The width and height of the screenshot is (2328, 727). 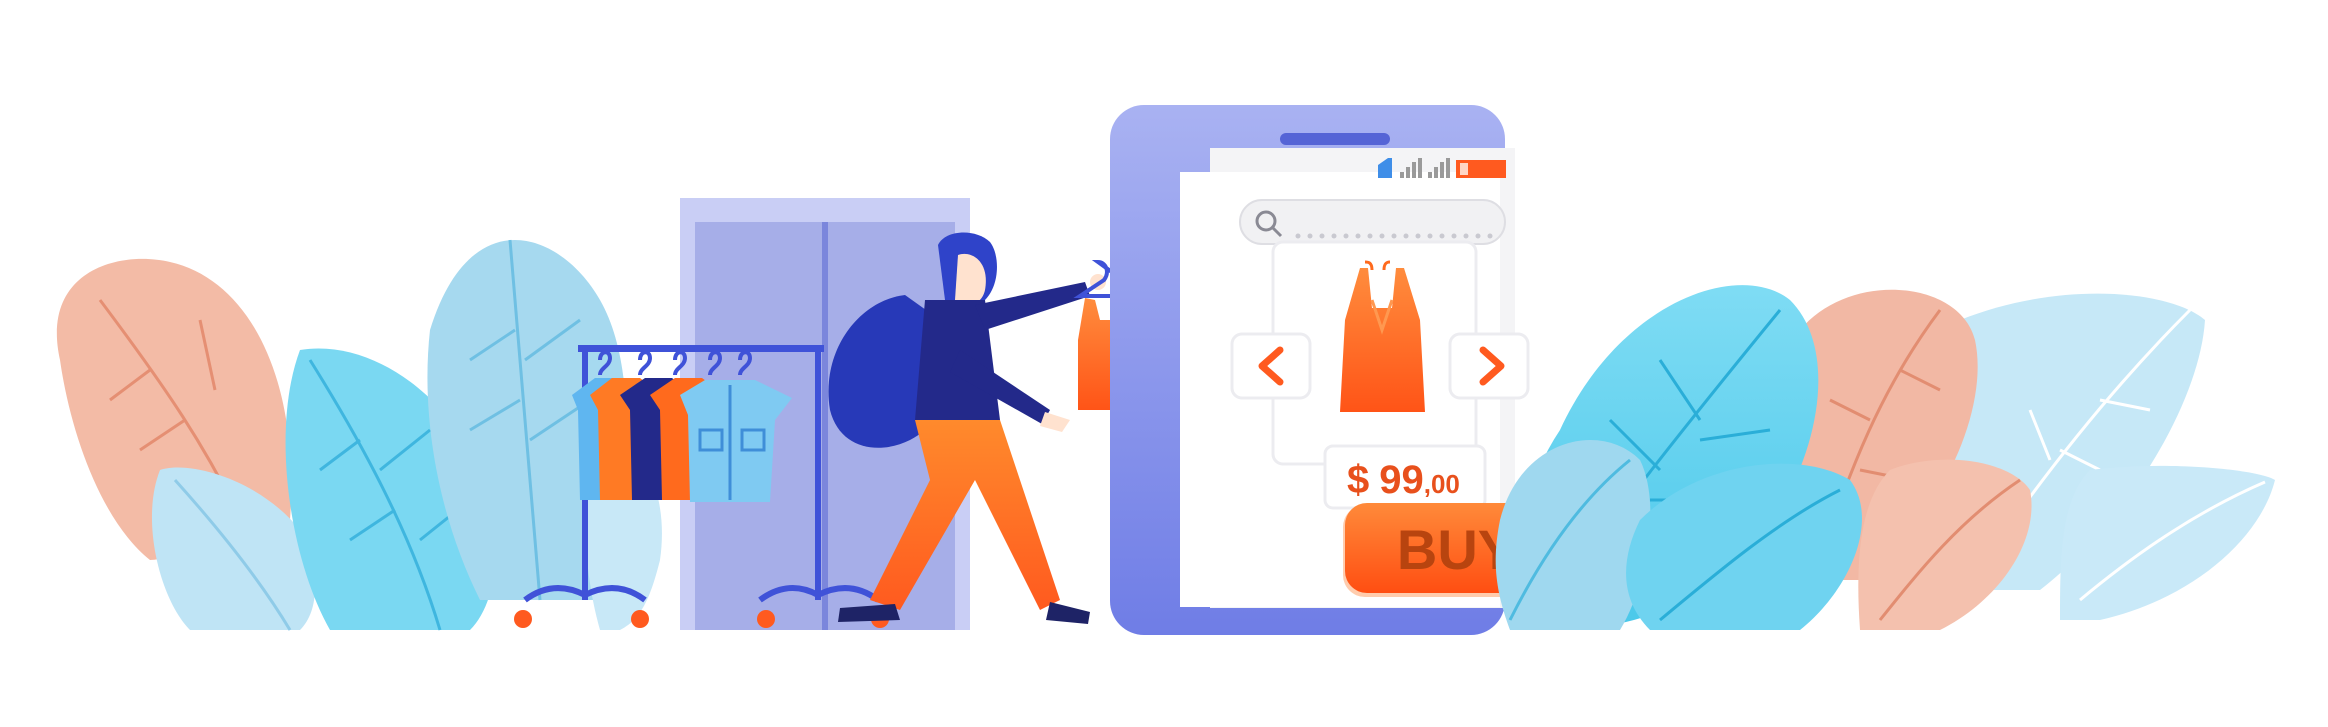 What do you see at coordinates (1271, 366) in the screenshot?
I see `prev-button` at bounding box center [1271, 366].